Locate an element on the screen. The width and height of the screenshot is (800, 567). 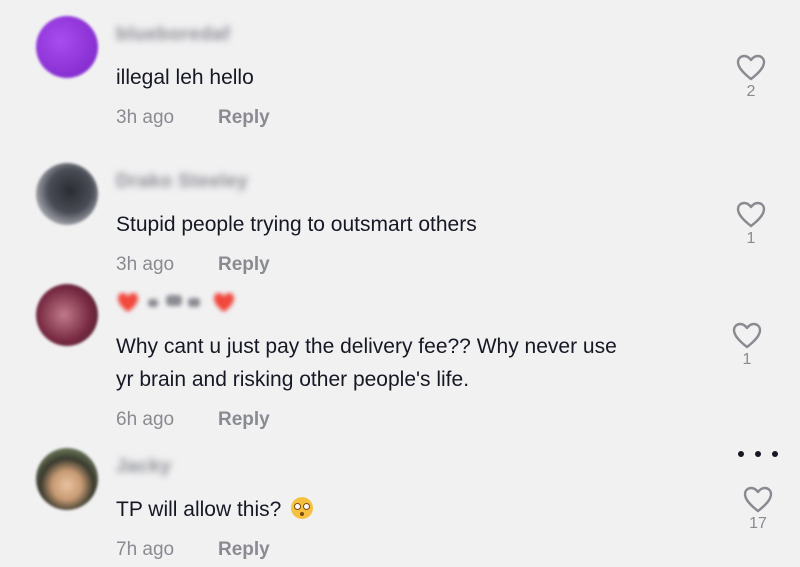
comment-username: blueboredaf is located at coordinates (173, 35).